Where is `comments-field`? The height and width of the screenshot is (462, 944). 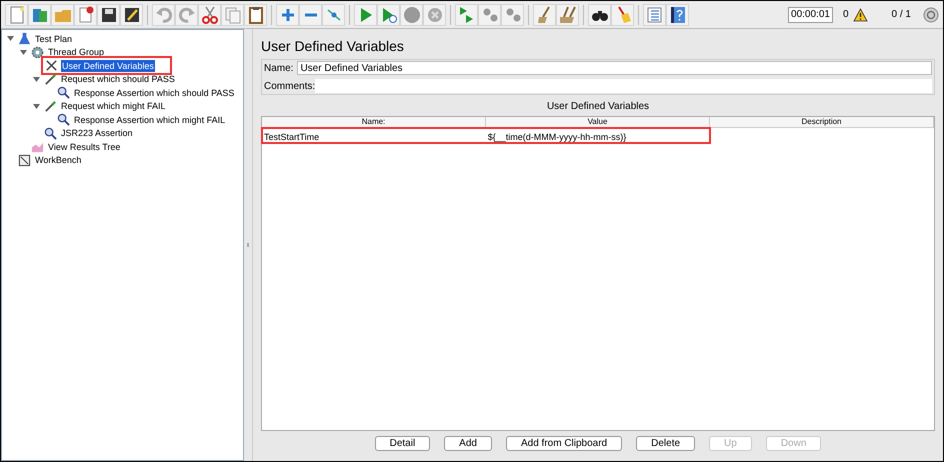 comments-field is located at coordinates (623, 86).